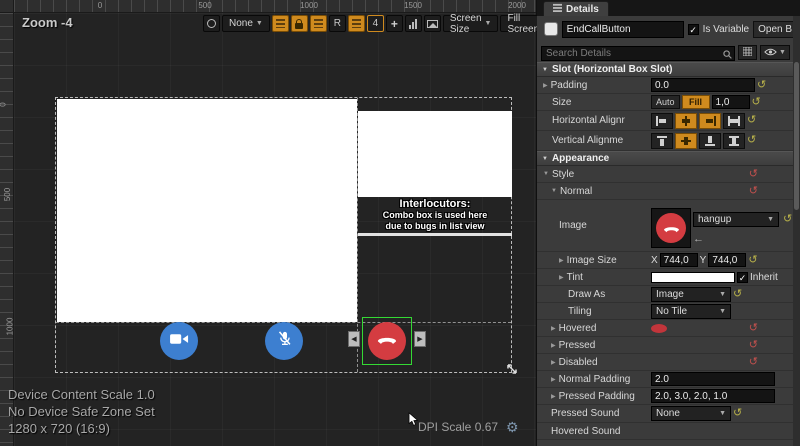 The height and width of the screenshot is (446, 800). What do you see at coordinates (710, 120) in the screenshot?
I see `halign-right-button` at bounding box center [710, 120].